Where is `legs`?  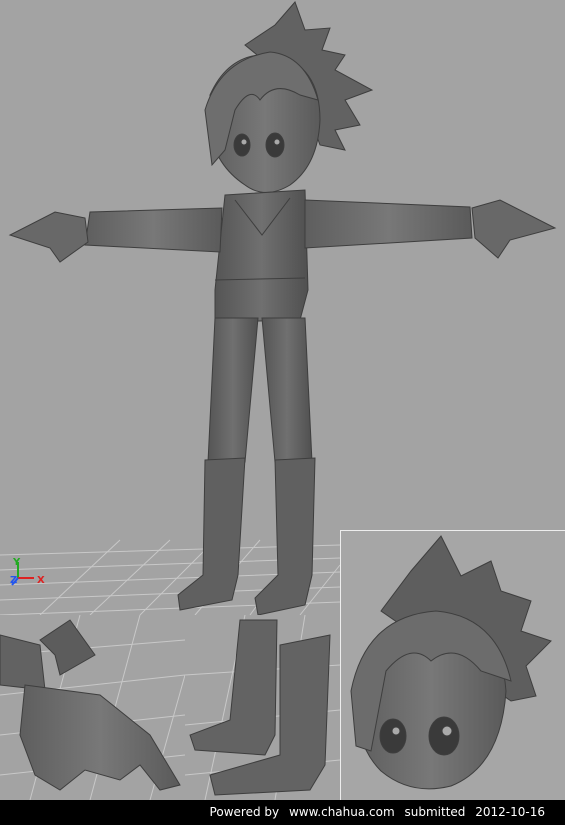 legs is located at coordinates (260, 390).